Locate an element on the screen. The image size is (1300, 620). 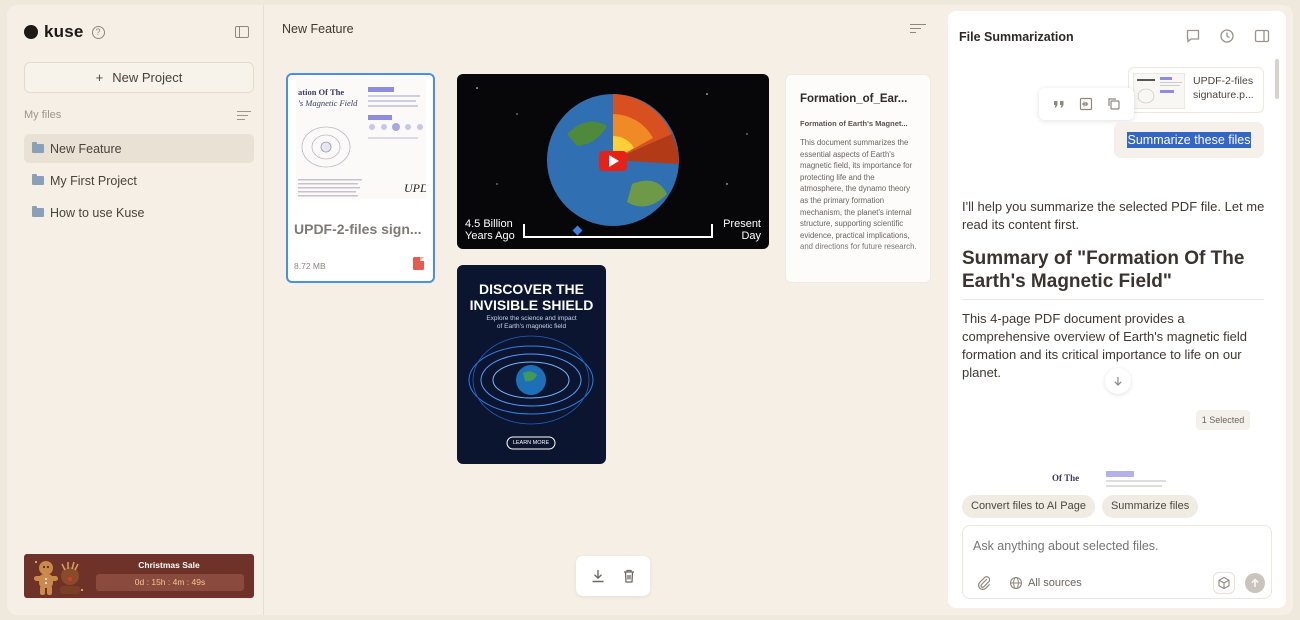
user-message: Summarize these files is located at coordinates (1189, 140).